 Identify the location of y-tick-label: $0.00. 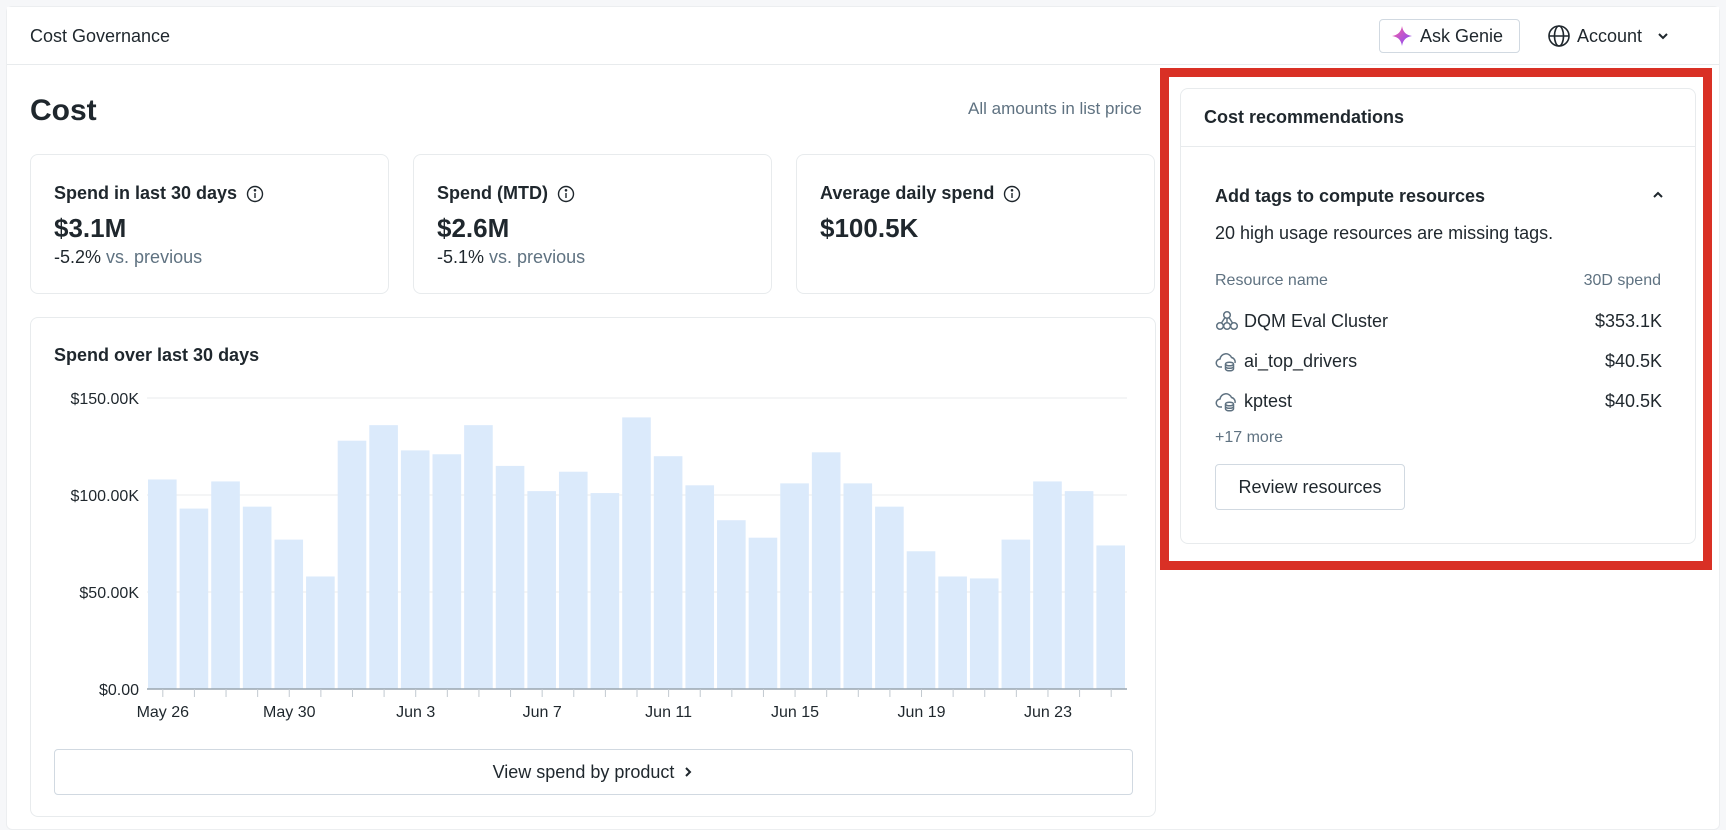
(119, 690).